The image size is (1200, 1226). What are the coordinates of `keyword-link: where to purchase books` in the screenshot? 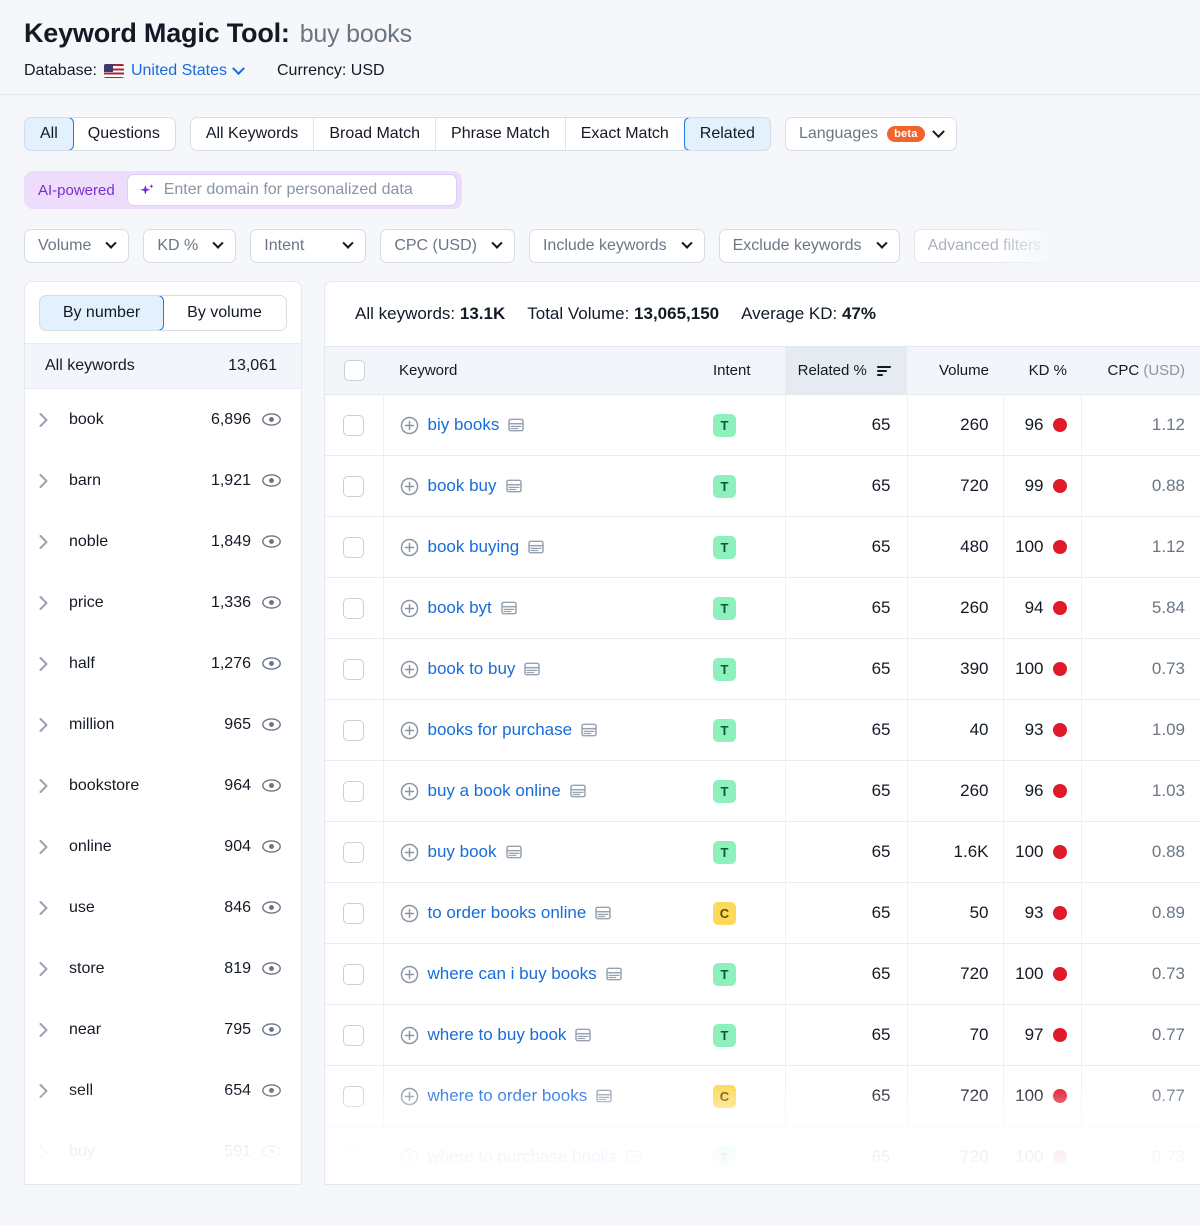 It's located at (523, 1157).